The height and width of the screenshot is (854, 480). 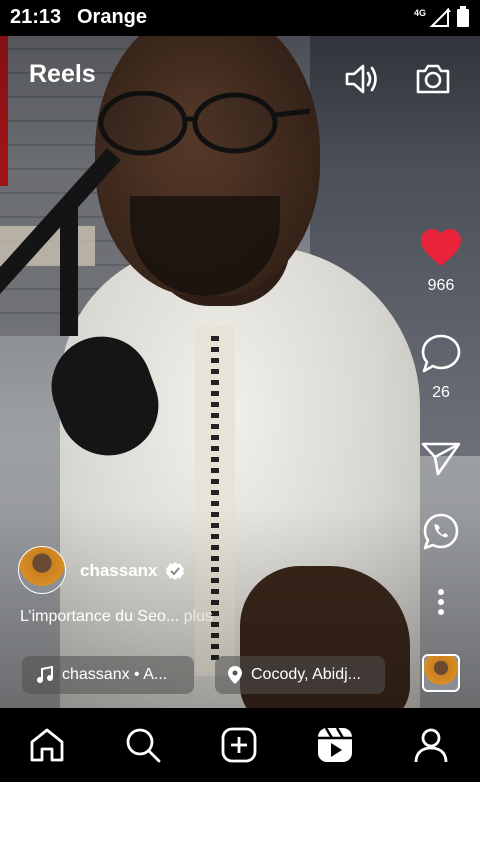 I want to click on whatsapp-action, so click(x=441, y=534).